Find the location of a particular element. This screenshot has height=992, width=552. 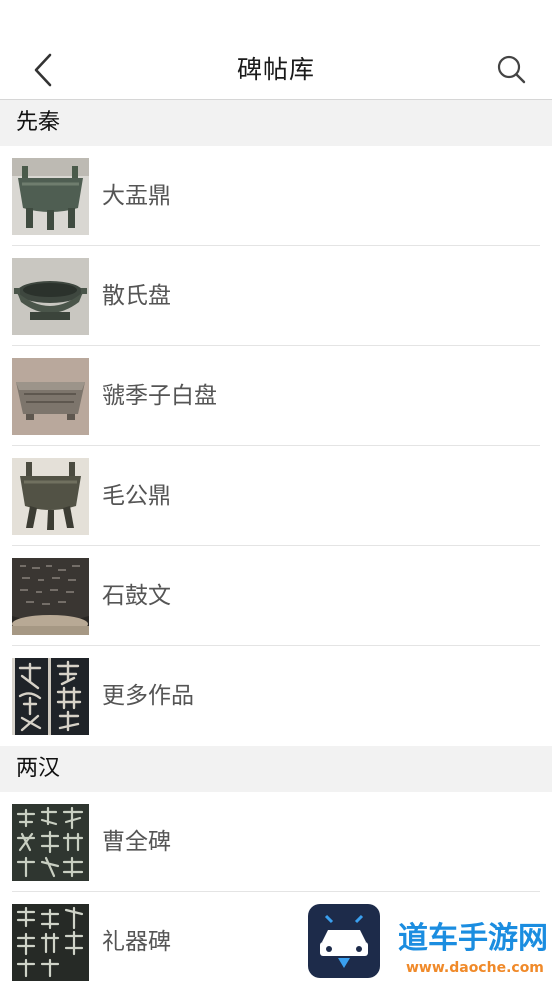

bronze-pan-thumbnail is located at coordinates (50, 296).